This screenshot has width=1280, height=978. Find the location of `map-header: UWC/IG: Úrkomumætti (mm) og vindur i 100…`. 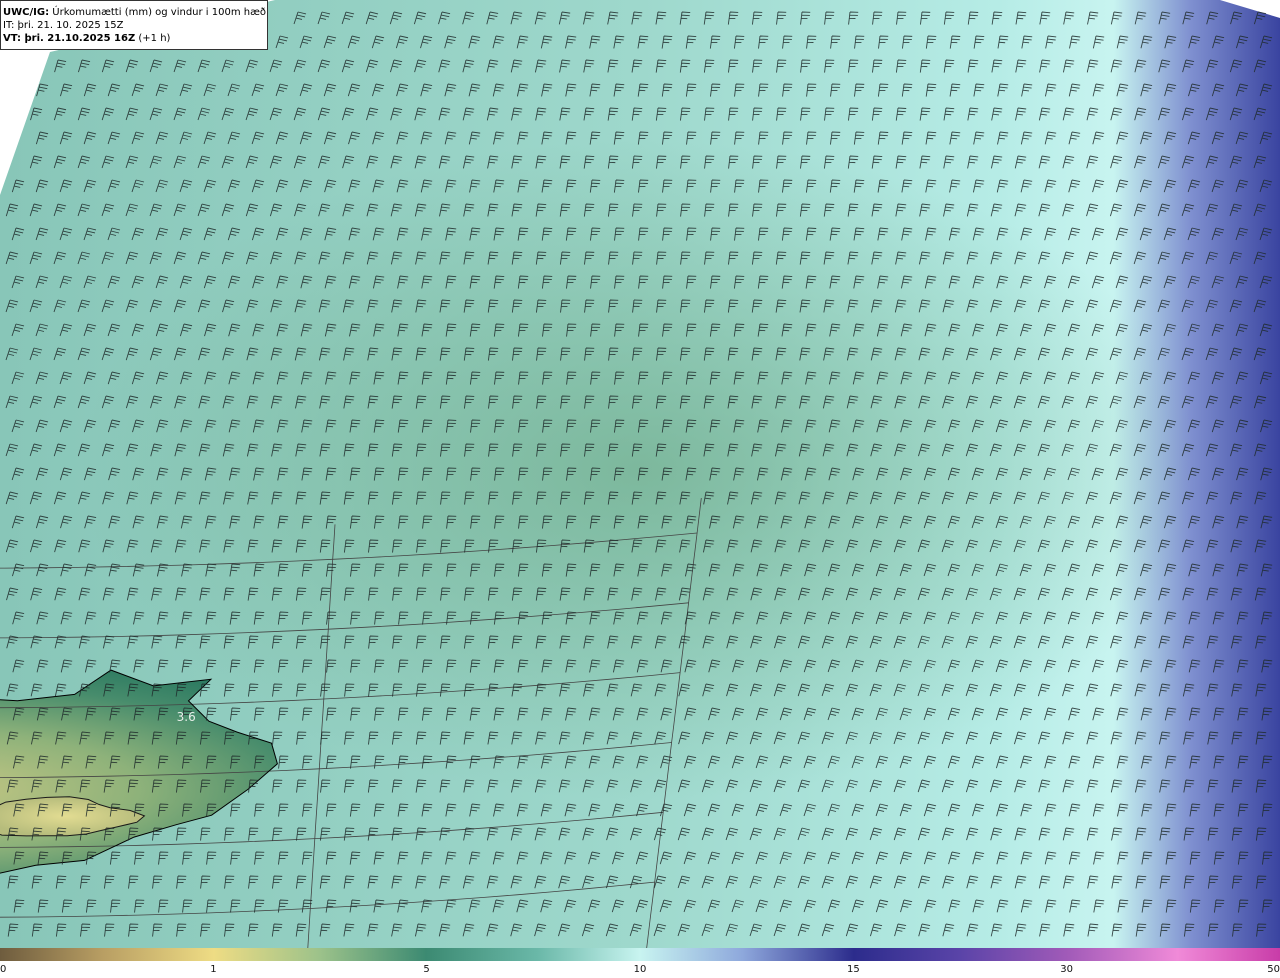

map-header: UWC/IG: Úrkomumætti (mm) og vindur i 100… is located at coordinates (134, 25).